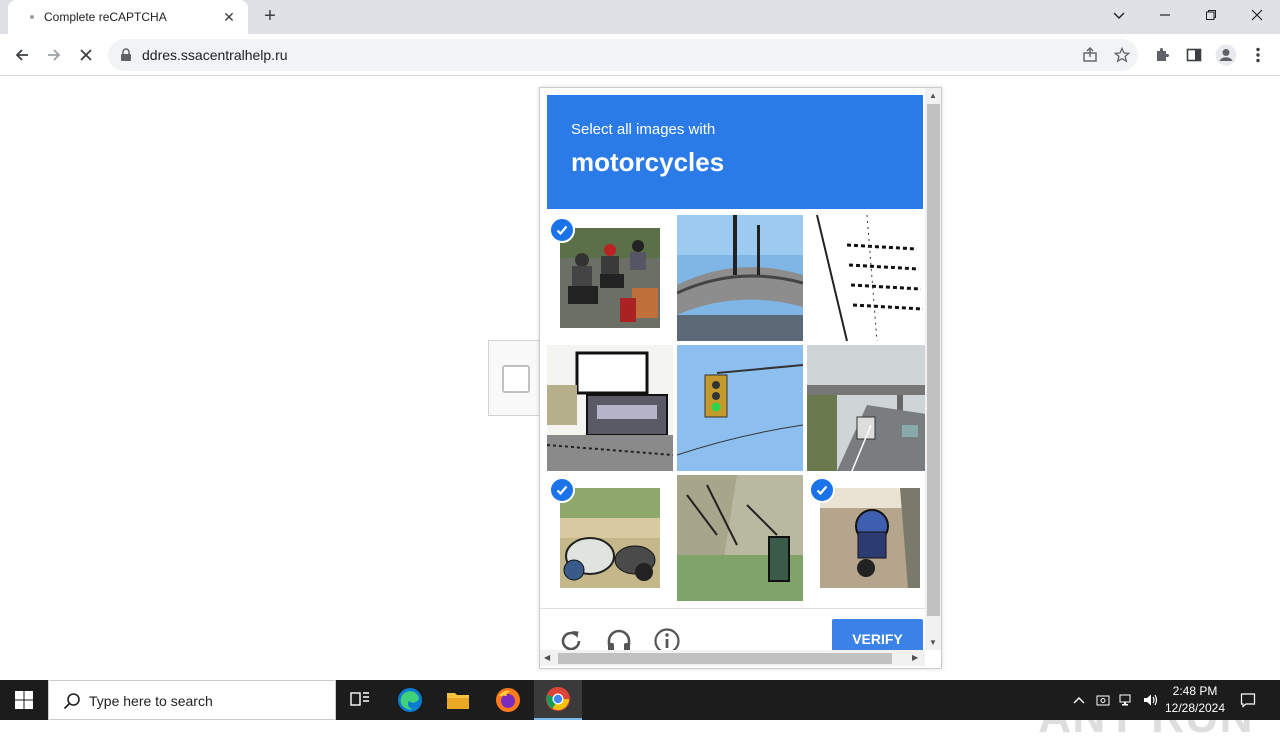  Describe the element at coordinates (1258, 55) in the screenshot. I see `menu-kebab-icon` at that location.